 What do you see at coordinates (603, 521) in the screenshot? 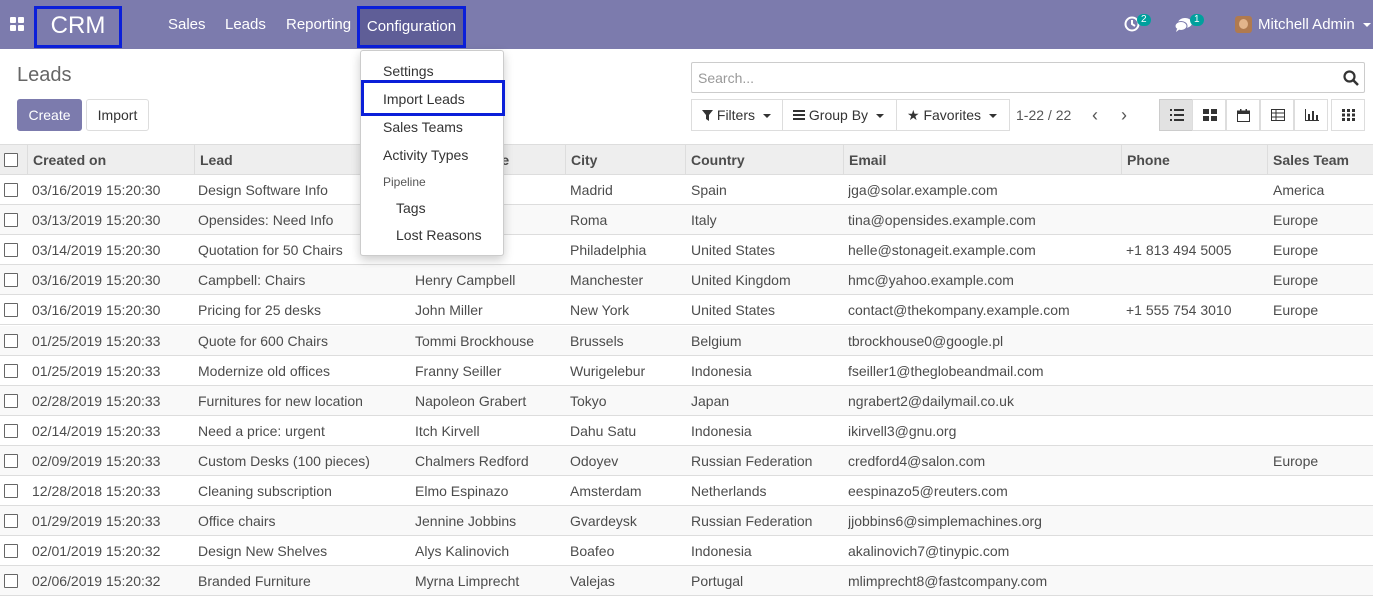
I see `cell-city: Gvardeysk` at bounding box center [603, 521].